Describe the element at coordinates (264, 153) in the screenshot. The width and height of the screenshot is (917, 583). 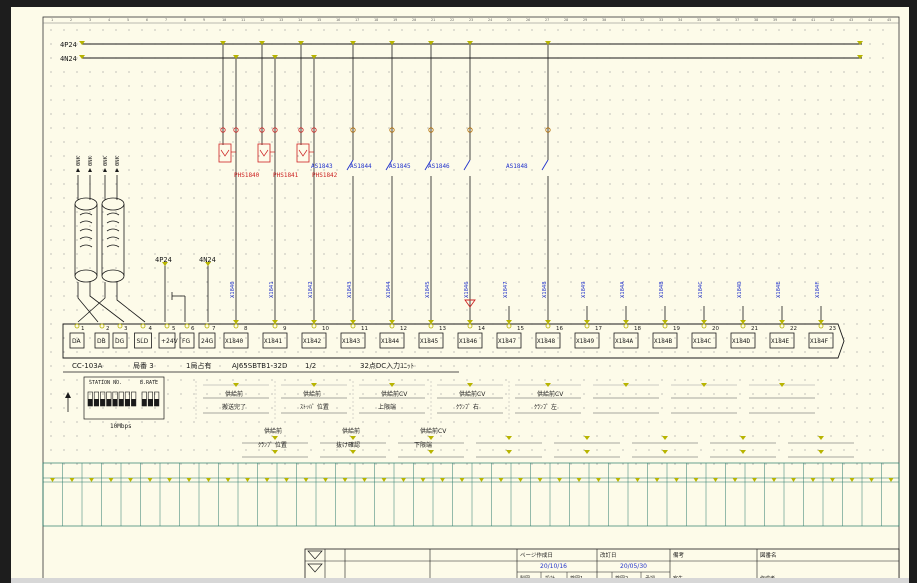
I see `breaker-symbol` at that location.